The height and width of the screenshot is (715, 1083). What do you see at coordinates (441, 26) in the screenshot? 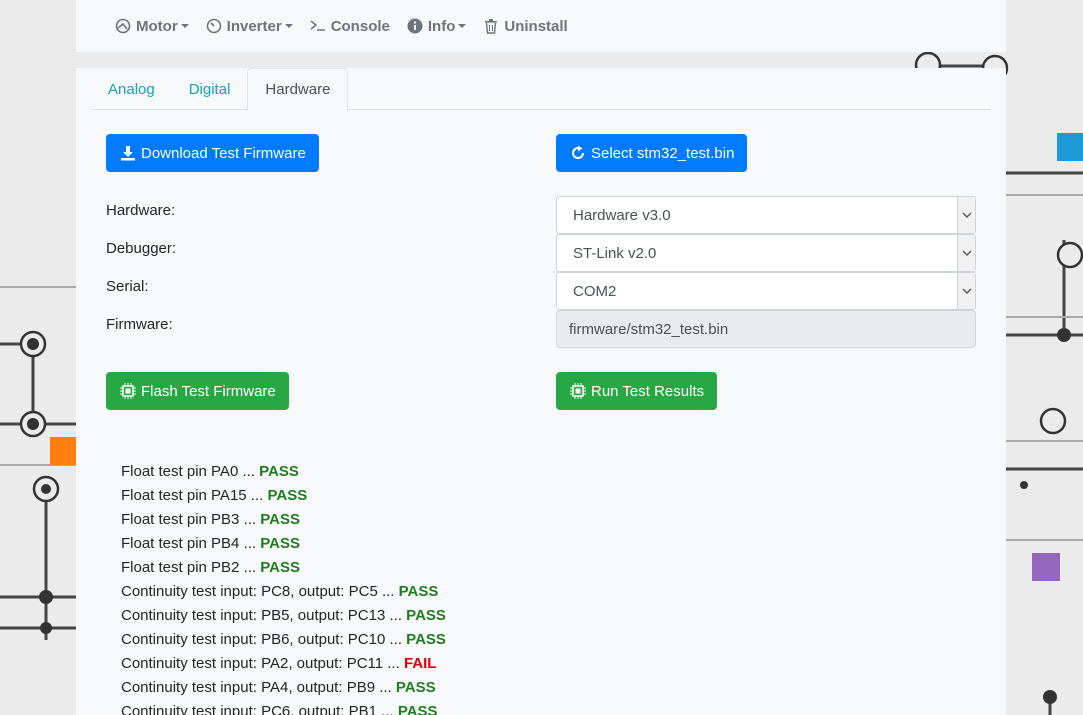
I see `nav-info-label: Info` at bounding box center [441, 26].